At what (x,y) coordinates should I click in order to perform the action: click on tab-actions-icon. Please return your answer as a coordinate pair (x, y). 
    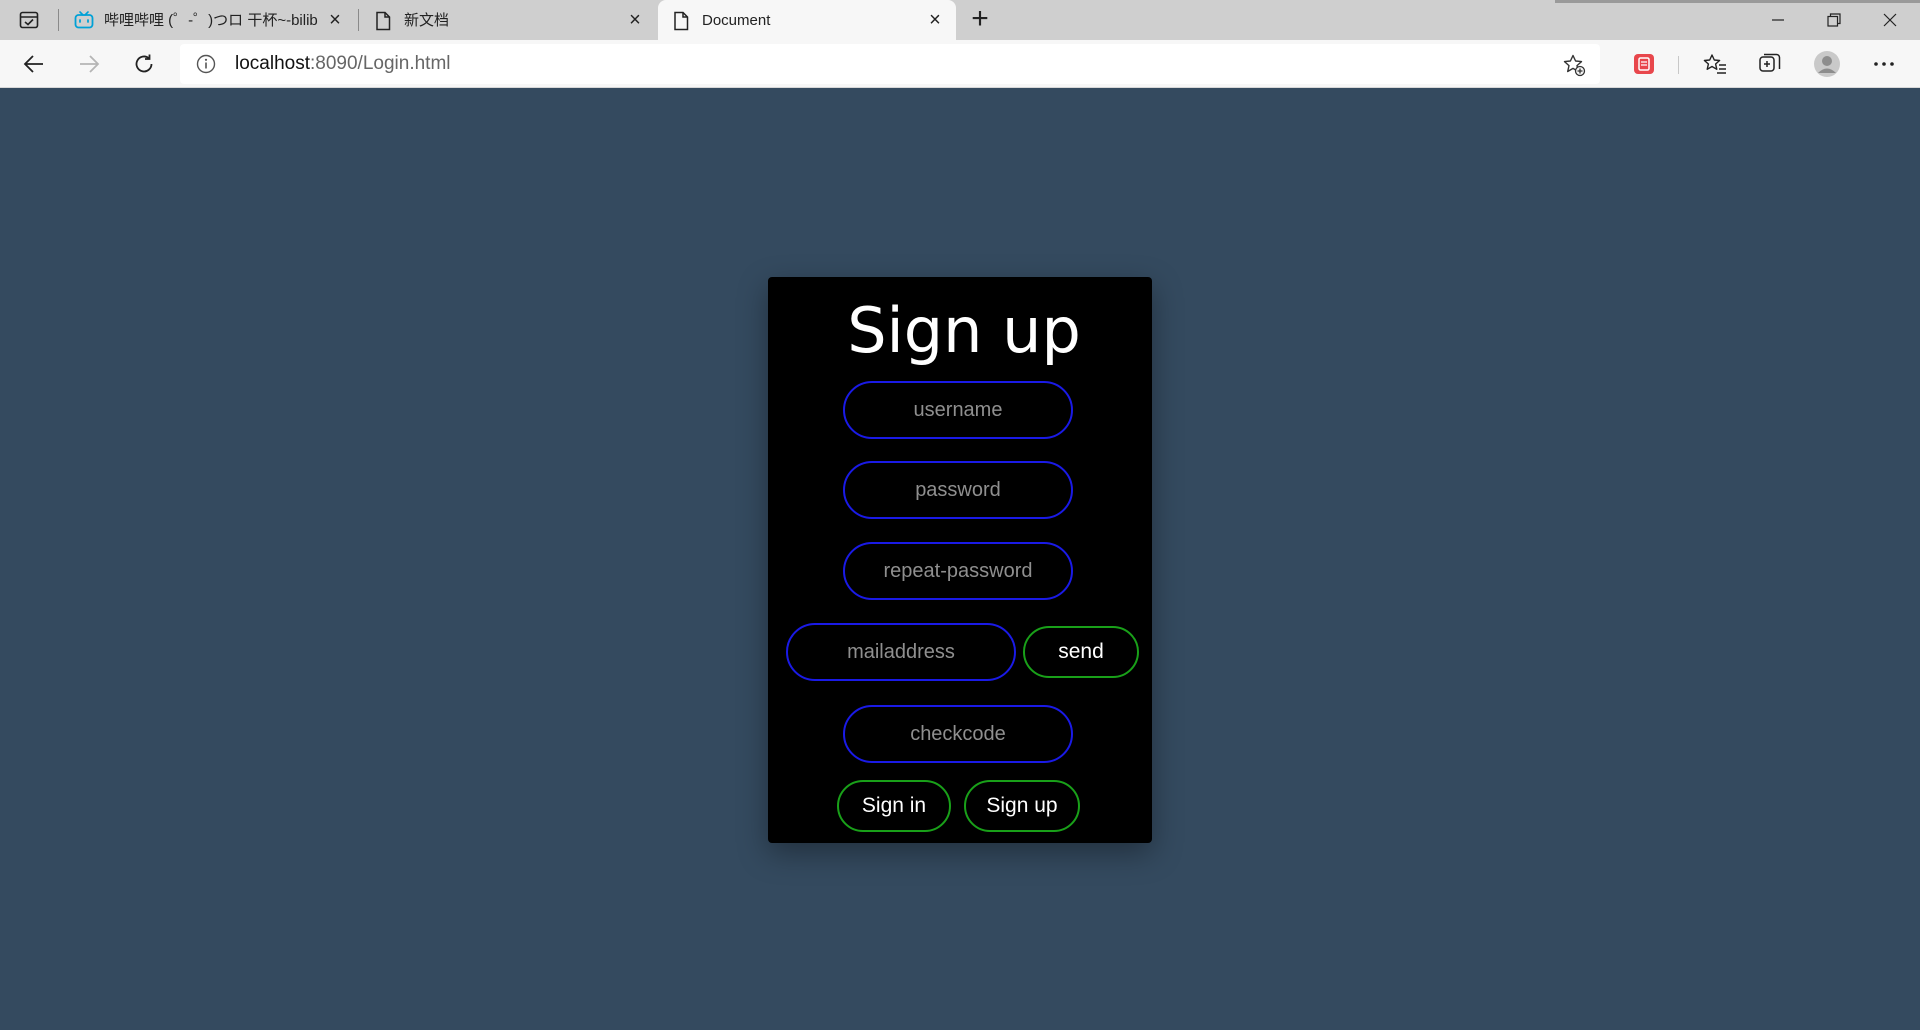
    Looking at the image, I should click on (29, 20).